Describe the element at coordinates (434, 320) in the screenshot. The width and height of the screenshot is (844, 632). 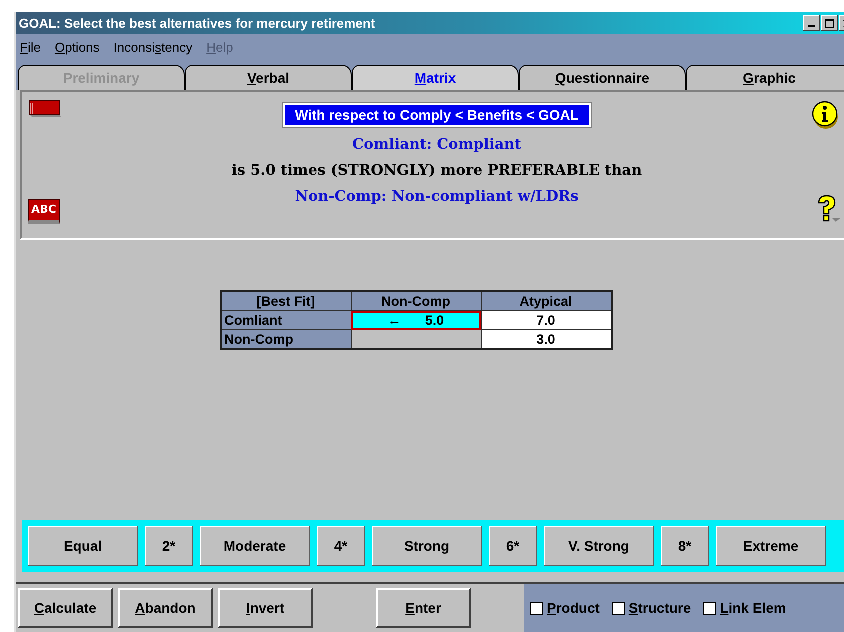
I see `cell-value: 5.0` at that location.